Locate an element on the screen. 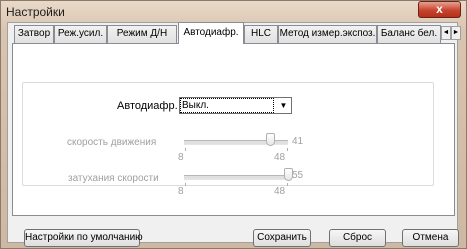 The width and height of the screenshot is (467, 249). speed-damping-min: 8 is located at coordinates (181, 191).